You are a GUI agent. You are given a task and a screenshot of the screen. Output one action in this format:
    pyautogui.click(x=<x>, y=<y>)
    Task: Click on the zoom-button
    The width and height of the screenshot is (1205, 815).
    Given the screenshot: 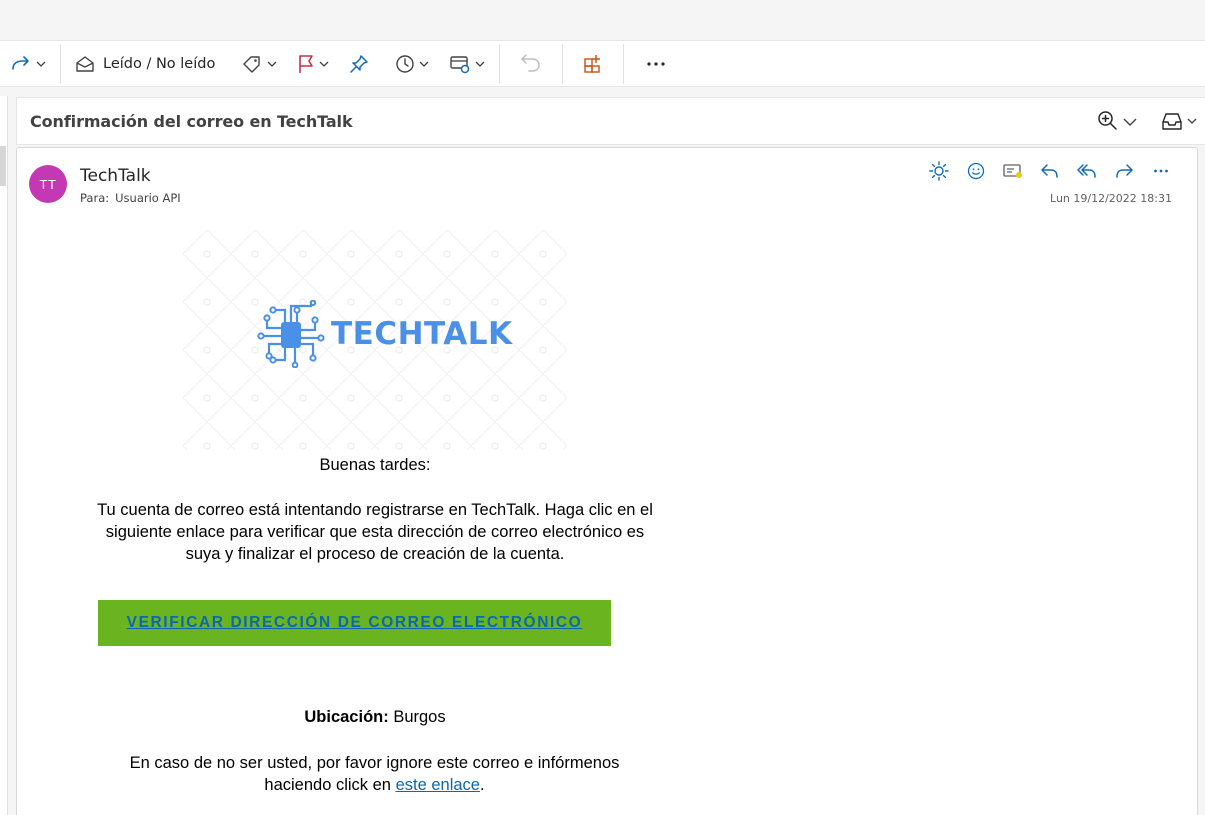 What is the action you would take?
    pyautogui.click(x=1117, y=121)
    